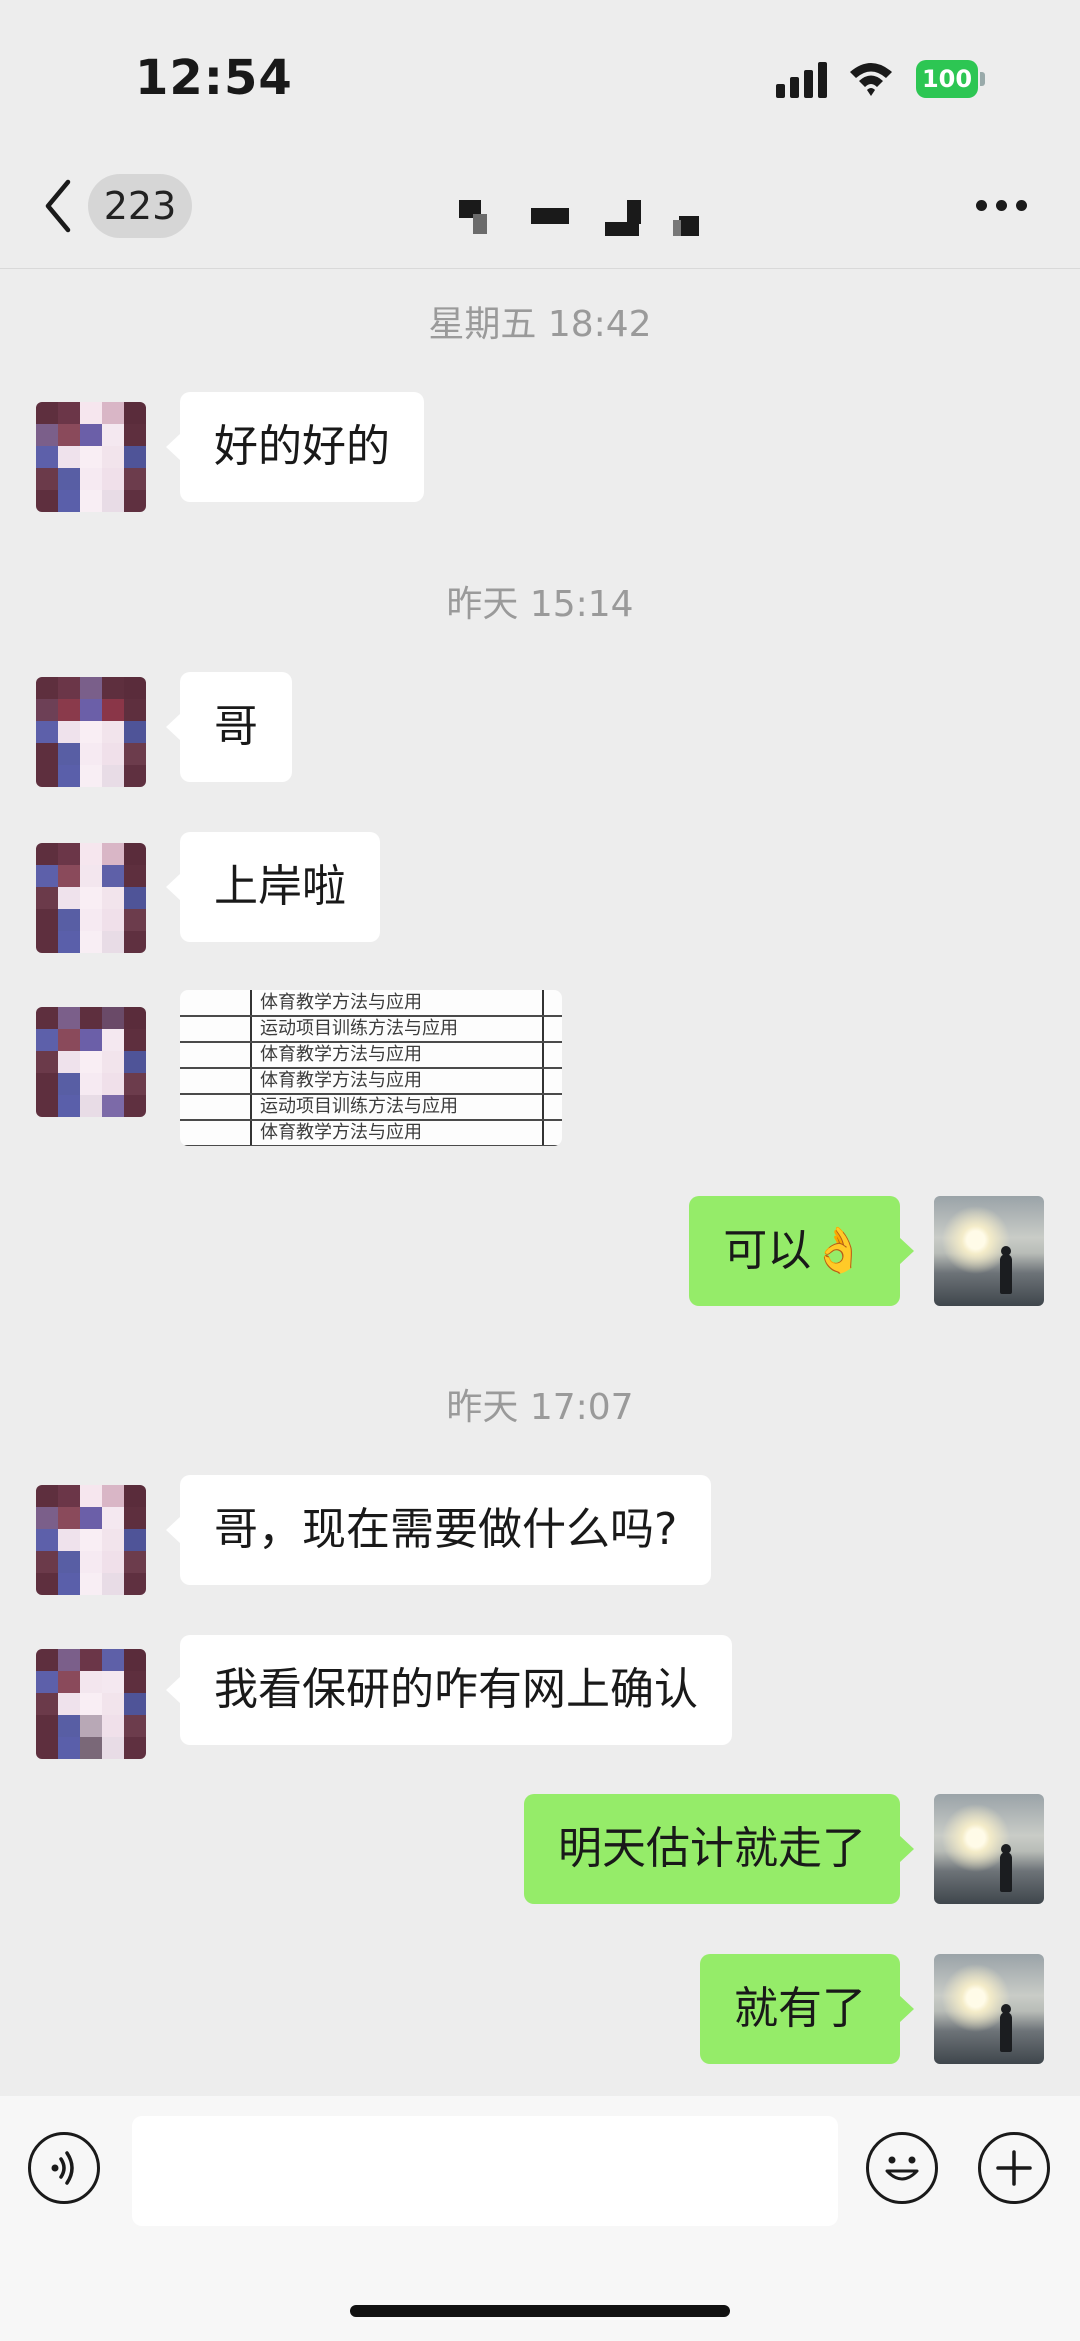 The height and width of the screenshot is (2341, 1080). I want to click on more-dots-icon, so click(1002, 206).